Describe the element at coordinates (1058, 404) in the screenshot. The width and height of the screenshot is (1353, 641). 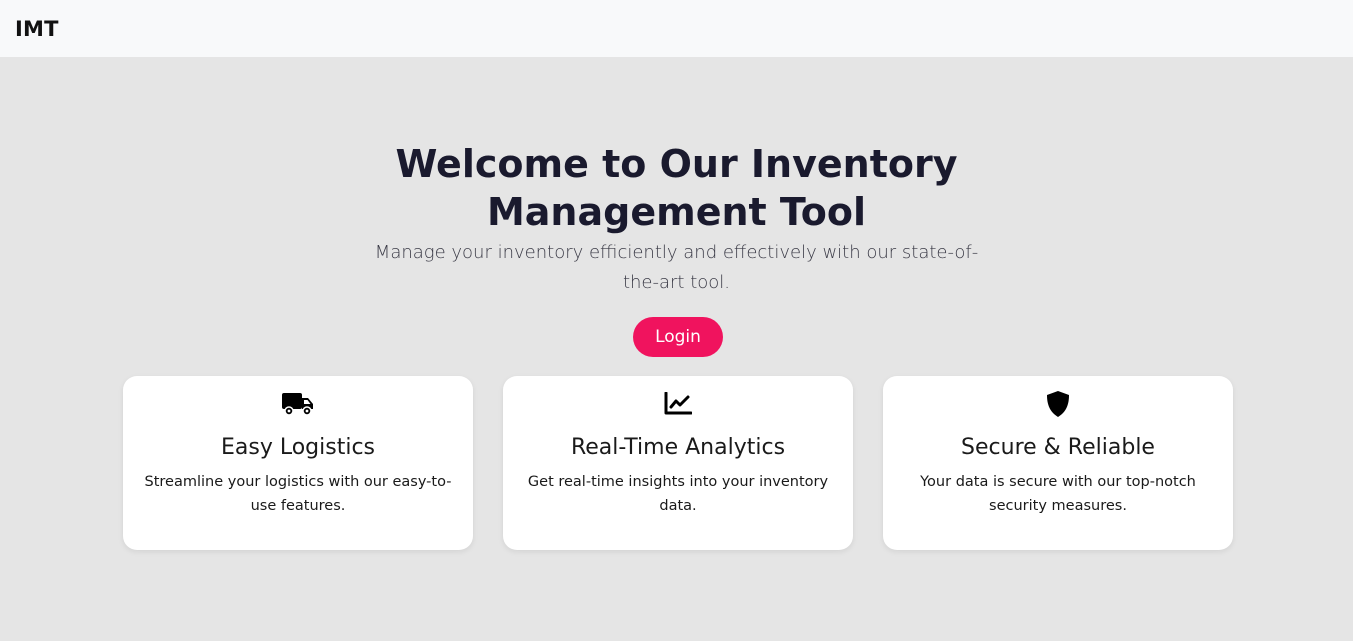
I see `shield-icon` at that location.